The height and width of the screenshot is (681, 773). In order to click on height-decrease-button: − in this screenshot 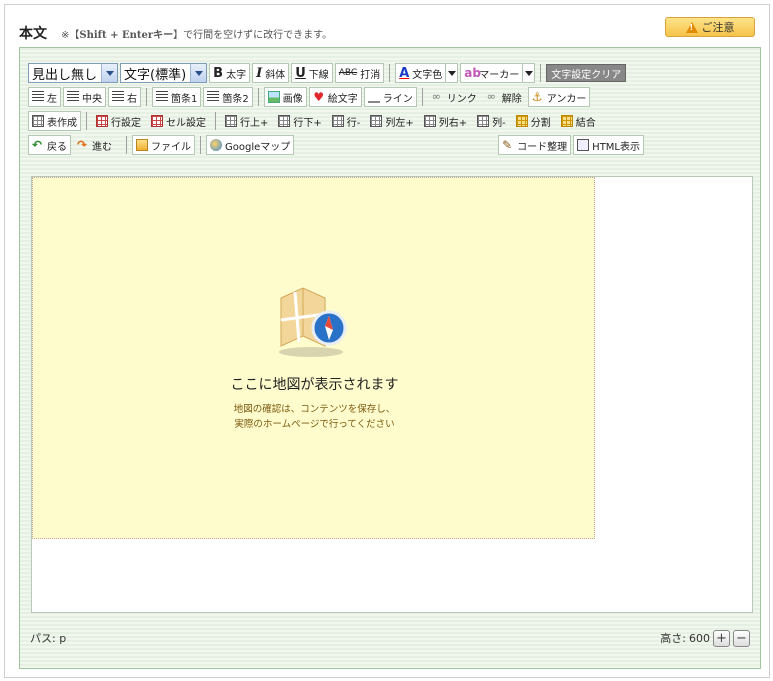, I will do `click(741, 638)`.